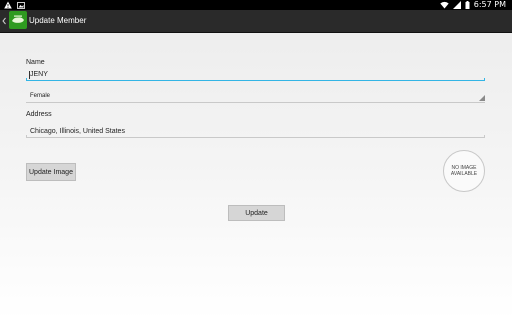 This screenshot has width=512, height=320. Describe the element at coordinates (255, 137) in the screenshot. I see `address-field-underline` at that location.